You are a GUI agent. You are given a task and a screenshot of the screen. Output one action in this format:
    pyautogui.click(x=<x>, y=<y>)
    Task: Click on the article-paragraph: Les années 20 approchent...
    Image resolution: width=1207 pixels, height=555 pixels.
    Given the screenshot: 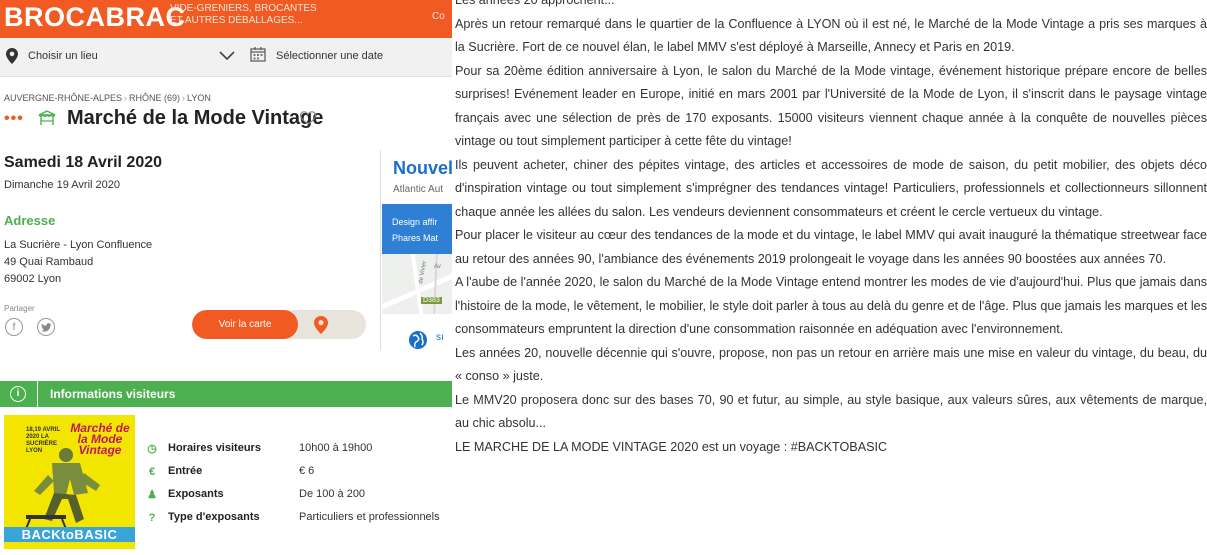 What is the action you would take?
    pyautogui.click(x=535, y=3)
    